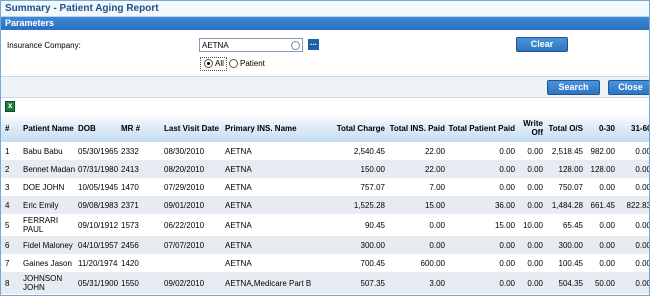 This screenshot has width=650, height=296. I want to click on cell-row-number: 7, so click(7, 263).